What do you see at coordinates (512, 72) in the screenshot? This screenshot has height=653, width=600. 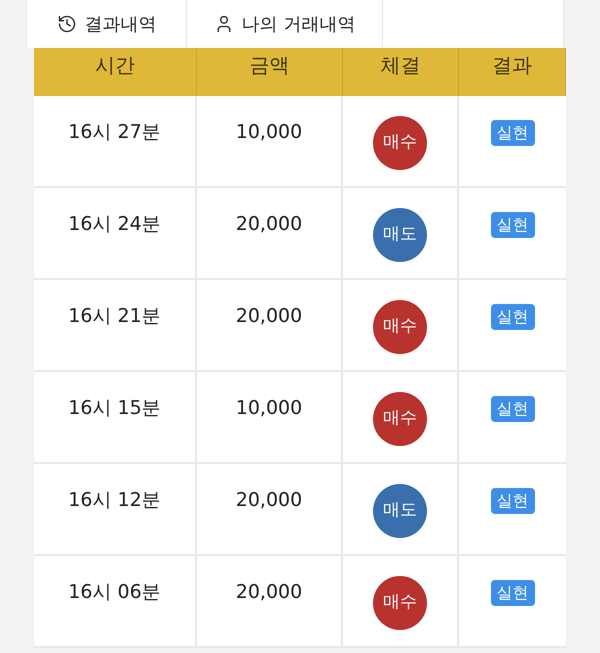 I see `column-header: 결과` at bounding box center [512, 72].